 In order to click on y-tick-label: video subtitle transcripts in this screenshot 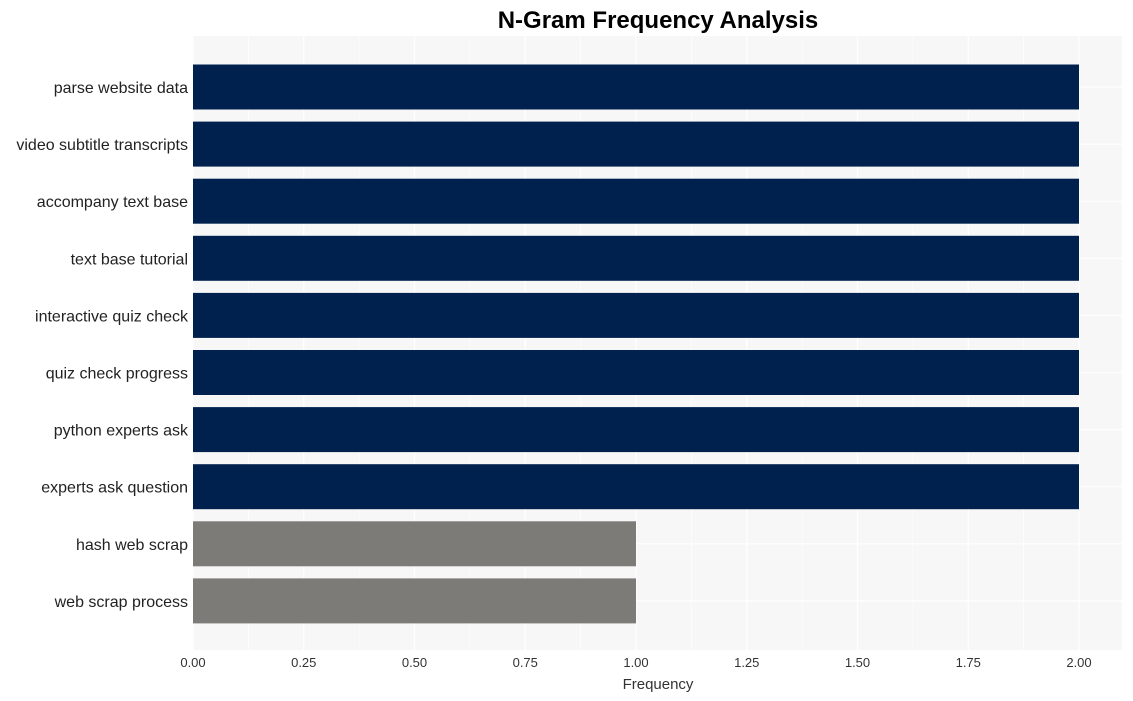, I will do `click(102, 145)`.